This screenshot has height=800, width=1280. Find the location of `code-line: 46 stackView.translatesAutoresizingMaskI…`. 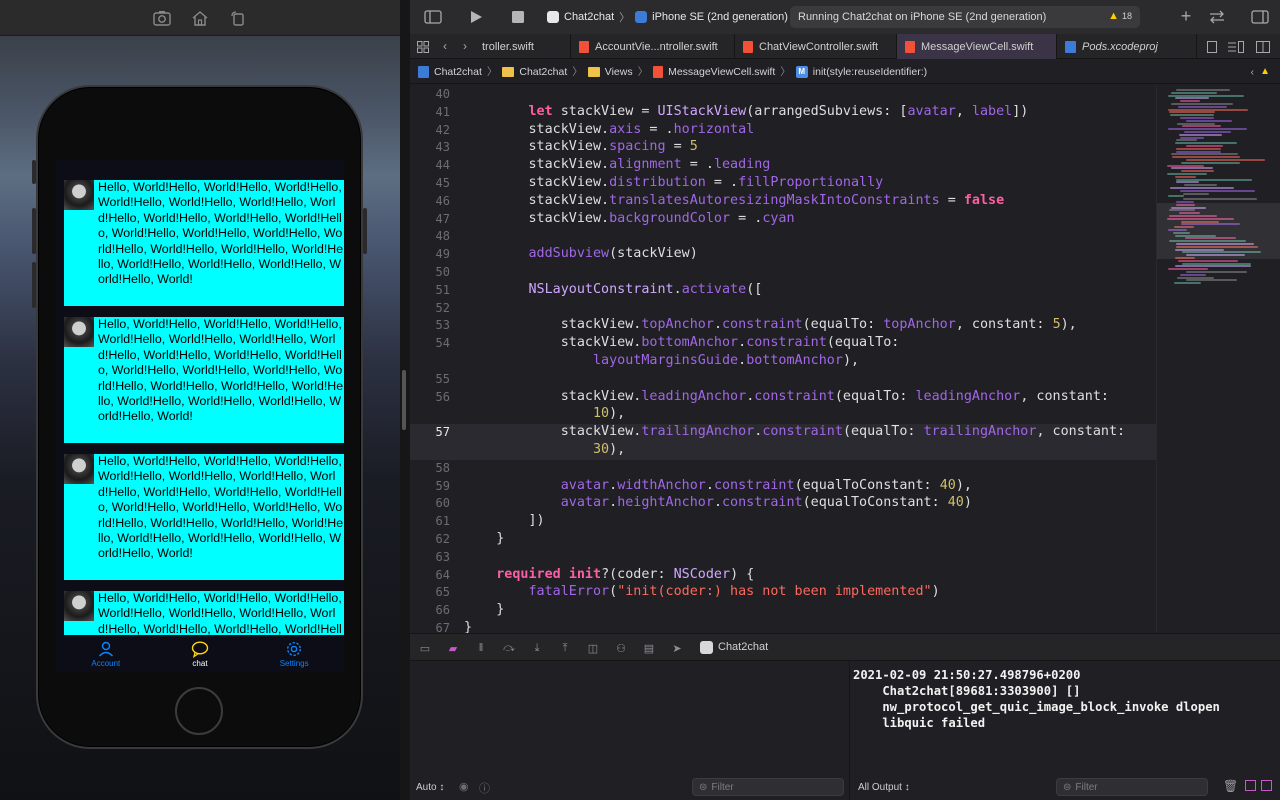

code-line: 46 stackView.translatesAutoresizingMaskI… is located at coordinates (783, 202).